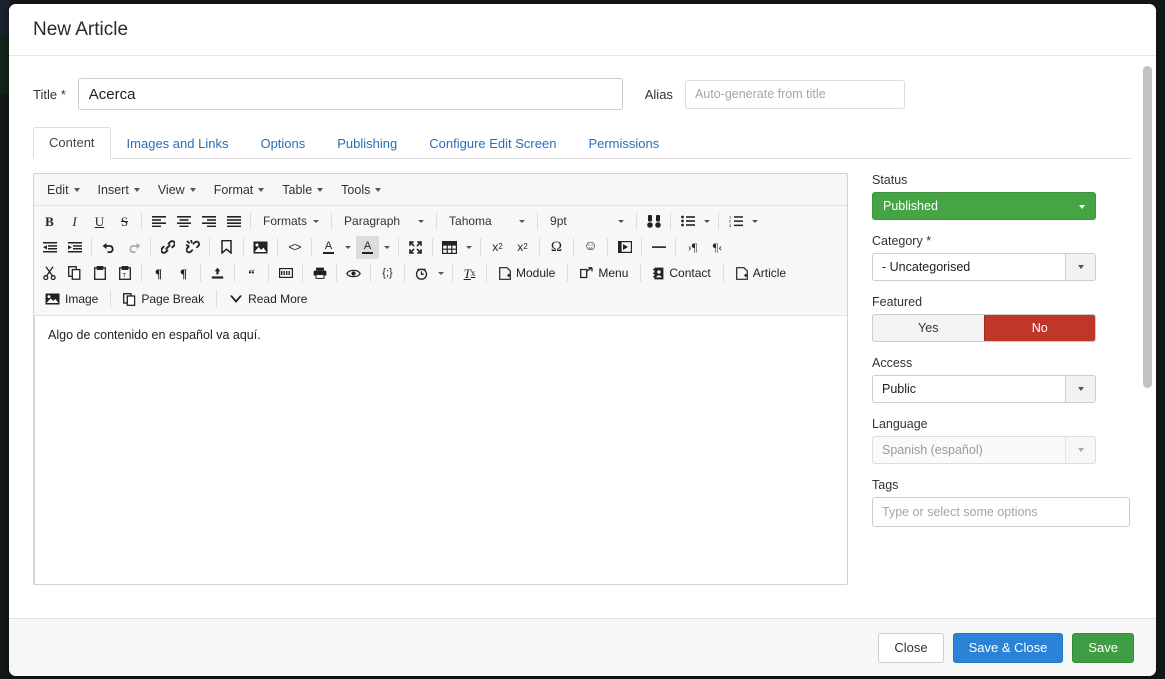 The image size is (1165, 679). What do you see at coordinates (183, 221) in the screenshot?
I see `align-center-icon` at bounding box center [183, 221].